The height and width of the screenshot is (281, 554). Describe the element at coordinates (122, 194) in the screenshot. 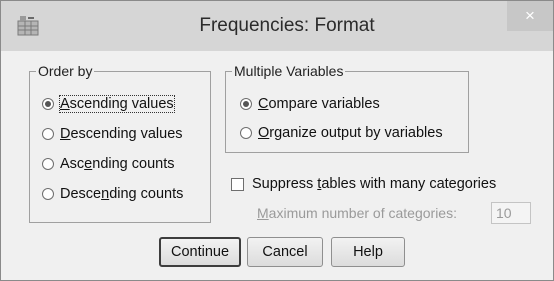

I see `option-label: Descending counts` at that location.